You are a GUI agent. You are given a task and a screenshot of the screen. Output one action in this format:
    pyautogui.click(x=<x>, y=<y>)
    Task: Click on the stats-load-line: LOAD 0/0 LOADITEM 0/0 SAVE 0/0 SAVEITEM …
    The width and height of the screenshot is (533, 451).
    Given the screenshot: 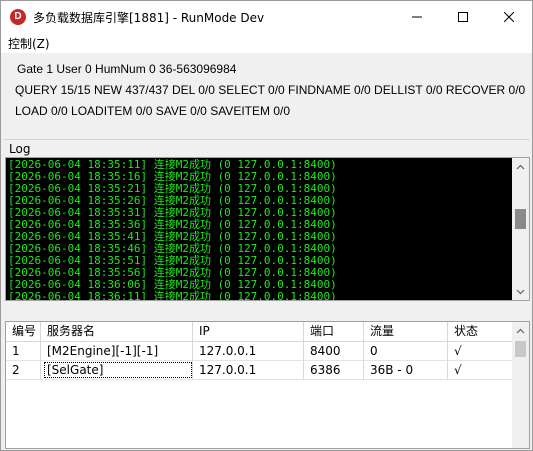 What is the action you would take?
    pyautogui.click(x=152, y=111)
    